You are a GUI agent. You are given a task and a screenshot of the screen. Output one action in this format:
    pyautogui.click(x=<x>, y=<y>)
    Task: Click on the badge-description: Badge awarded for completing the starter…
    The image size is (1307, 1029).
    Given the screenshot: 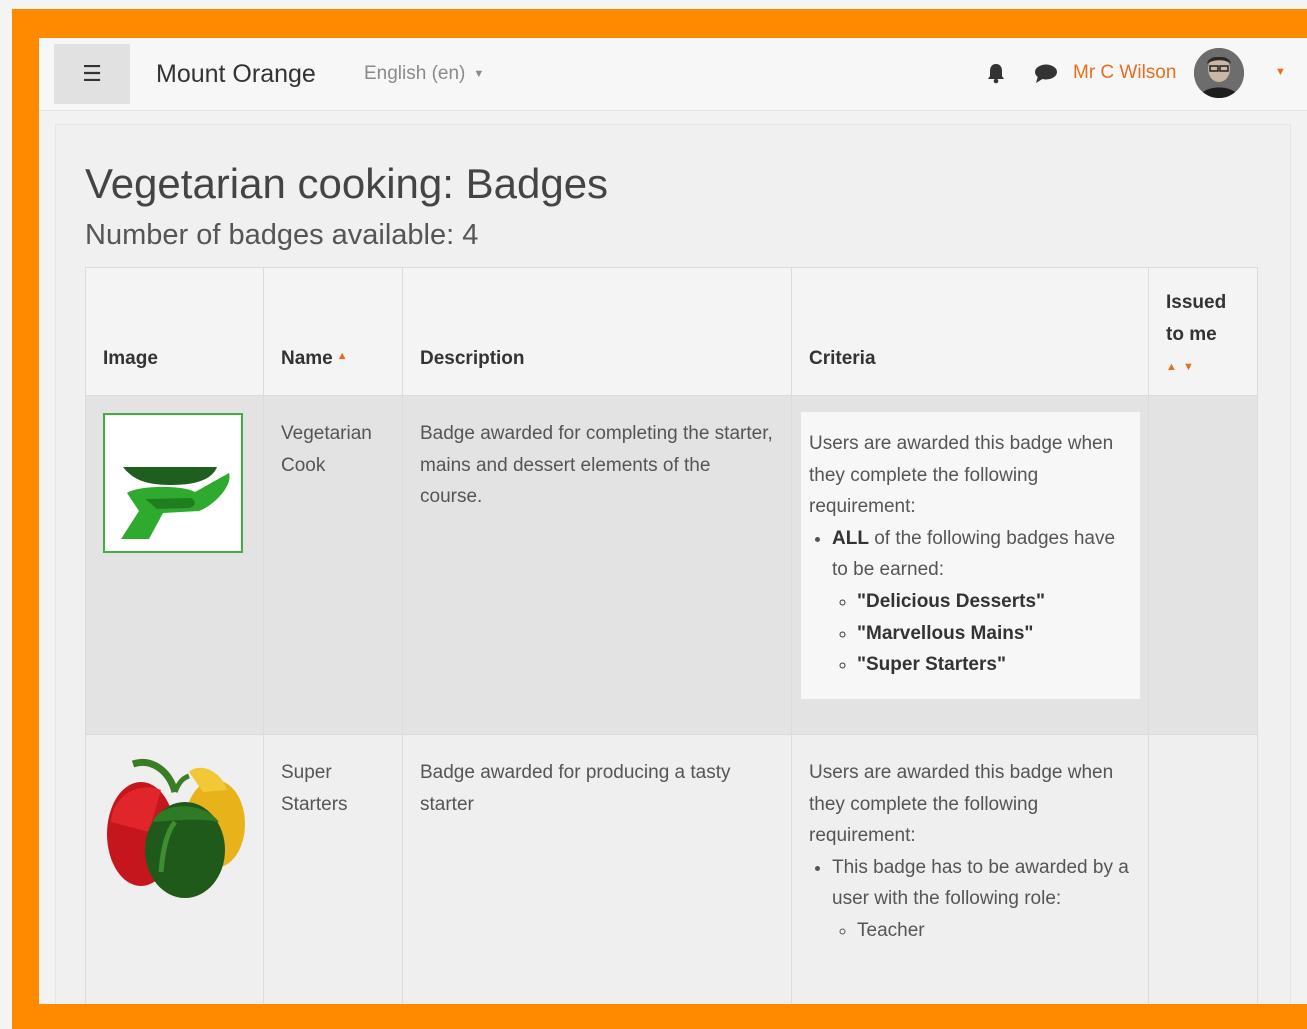 What is the action you would take?
    pyautogui.click(x=597, y=565)
    